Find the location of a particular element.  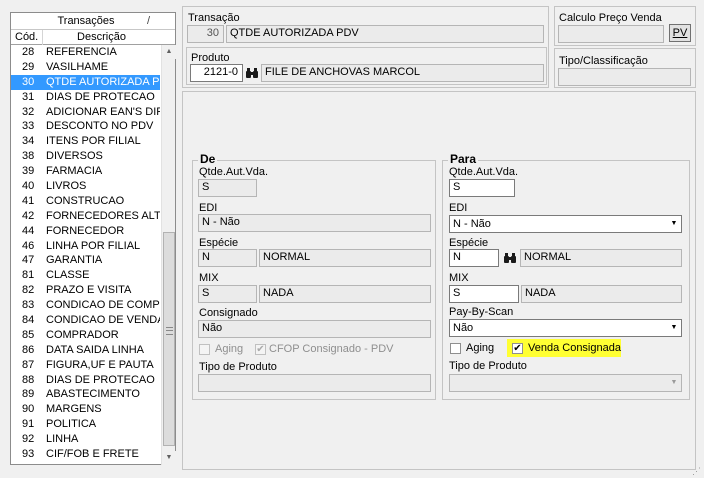

list-scrollbar: ▲ ▼ is located at coordinates (168, 255).